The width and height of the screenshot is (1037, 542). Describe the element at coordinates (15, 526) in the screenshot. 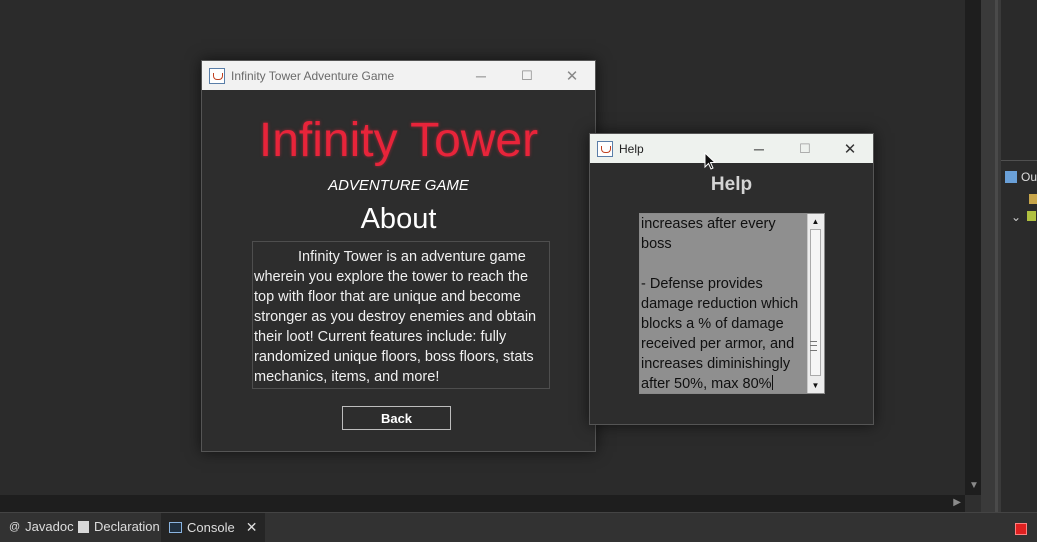

I see `javadoc-icon: @` at that location.